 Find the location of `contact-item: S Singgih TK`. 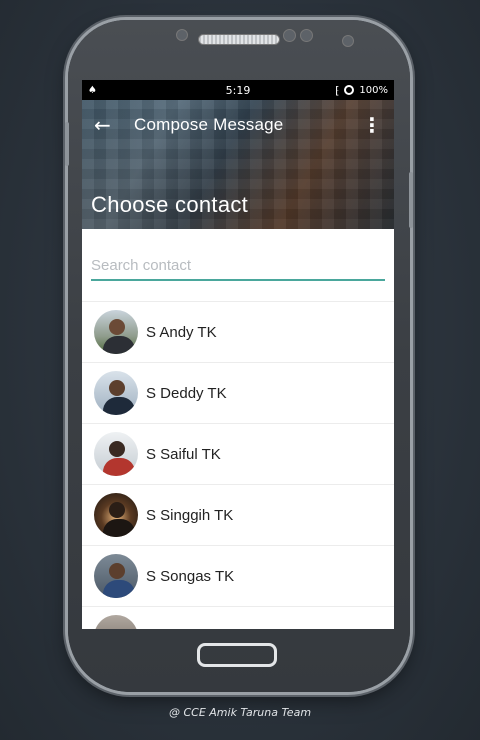

contact-item: S Singgih TK is located at coordinates (238, 515).